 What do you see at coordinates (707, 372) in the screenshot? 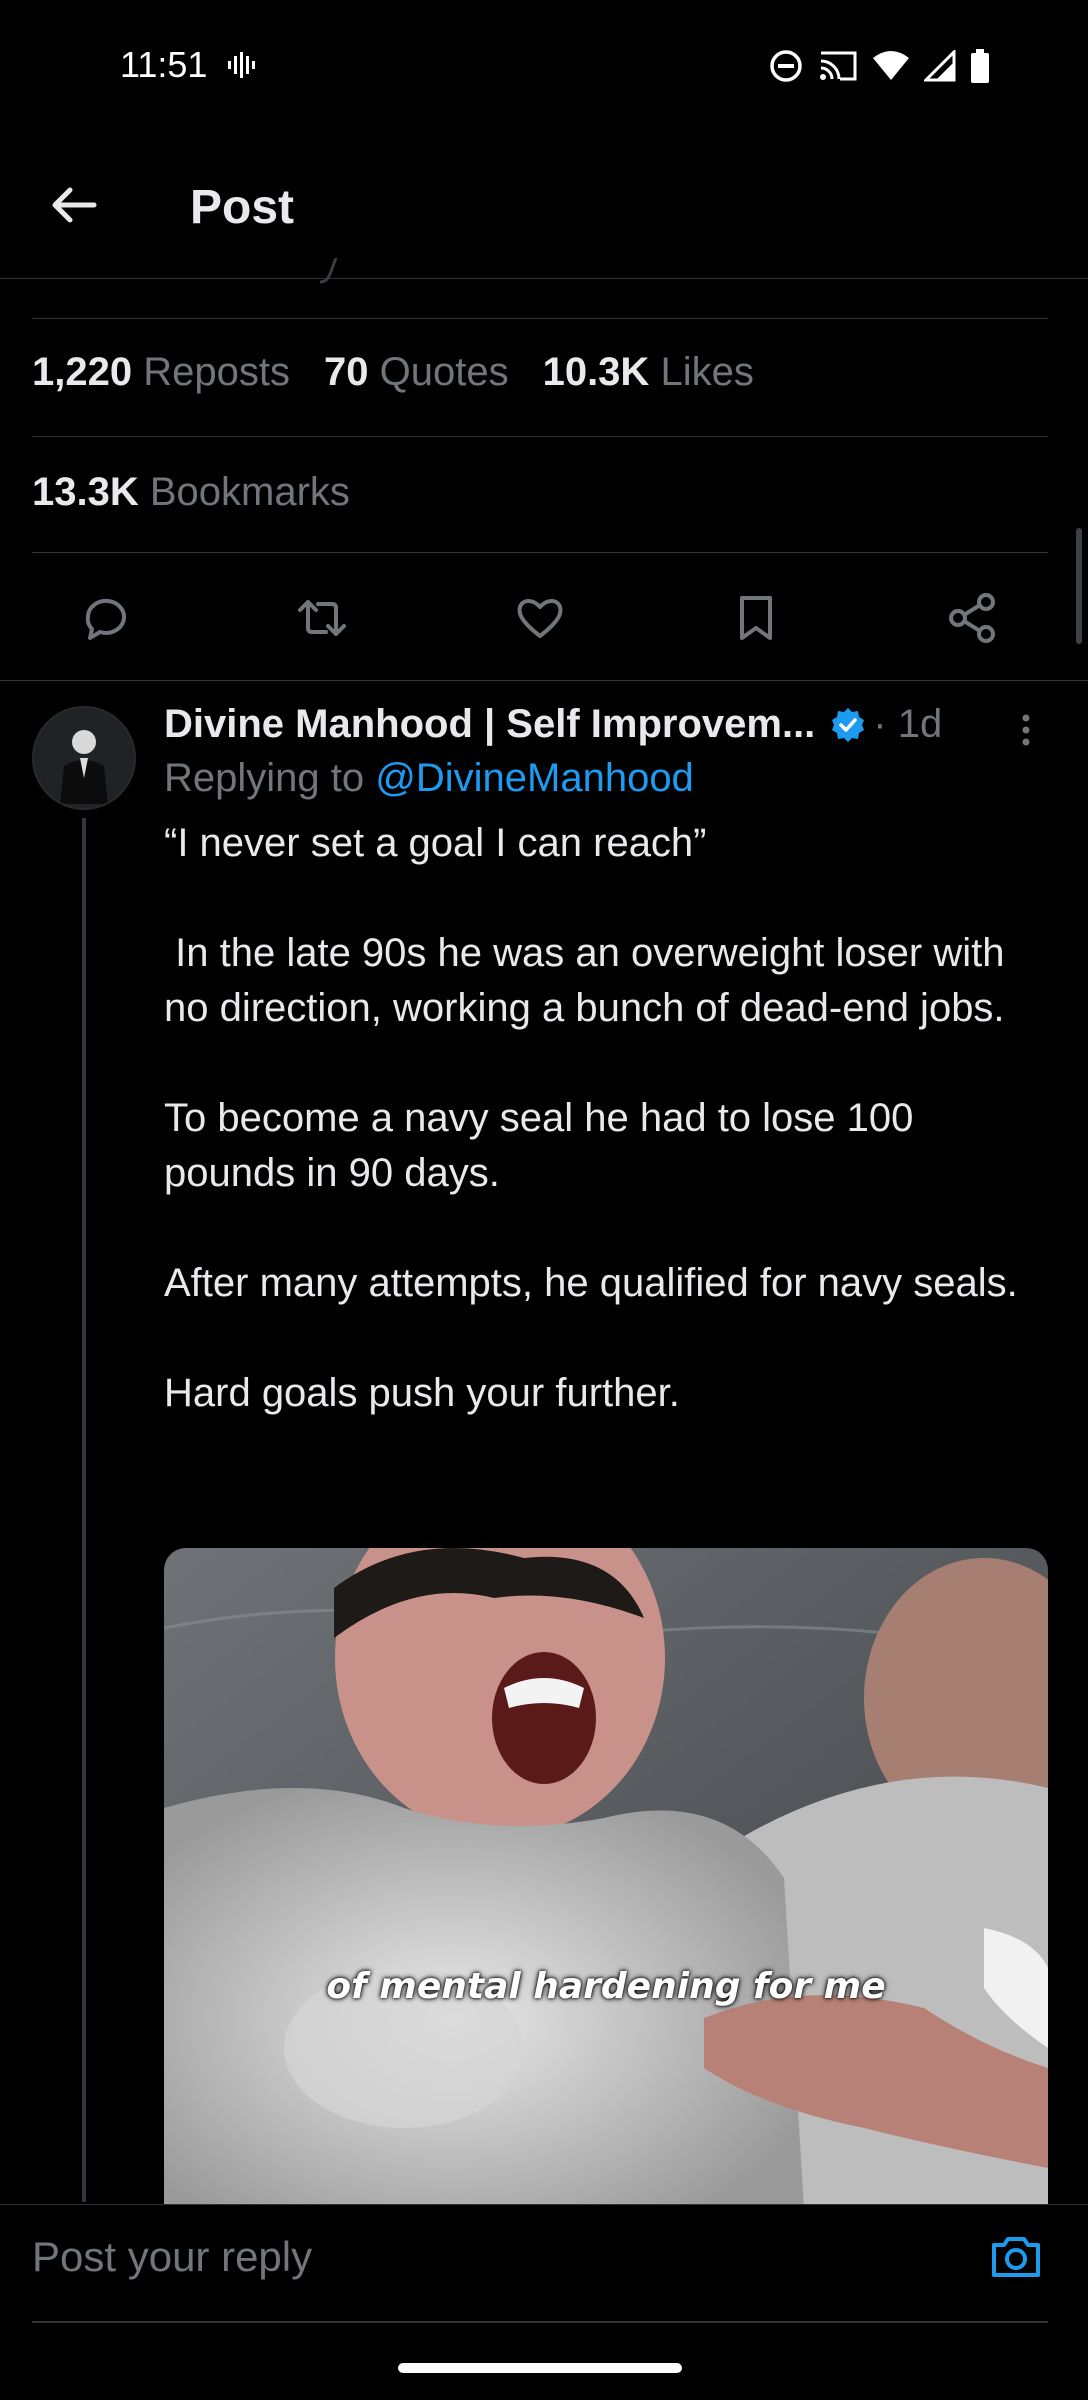
I see `likes-label: Likes` at bounding box center [707, 372].